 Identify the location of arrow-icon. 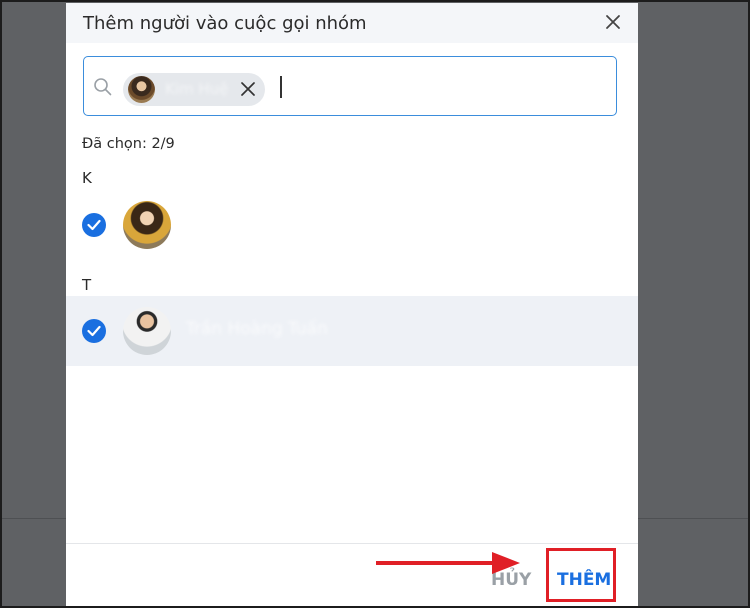
(448, 563).